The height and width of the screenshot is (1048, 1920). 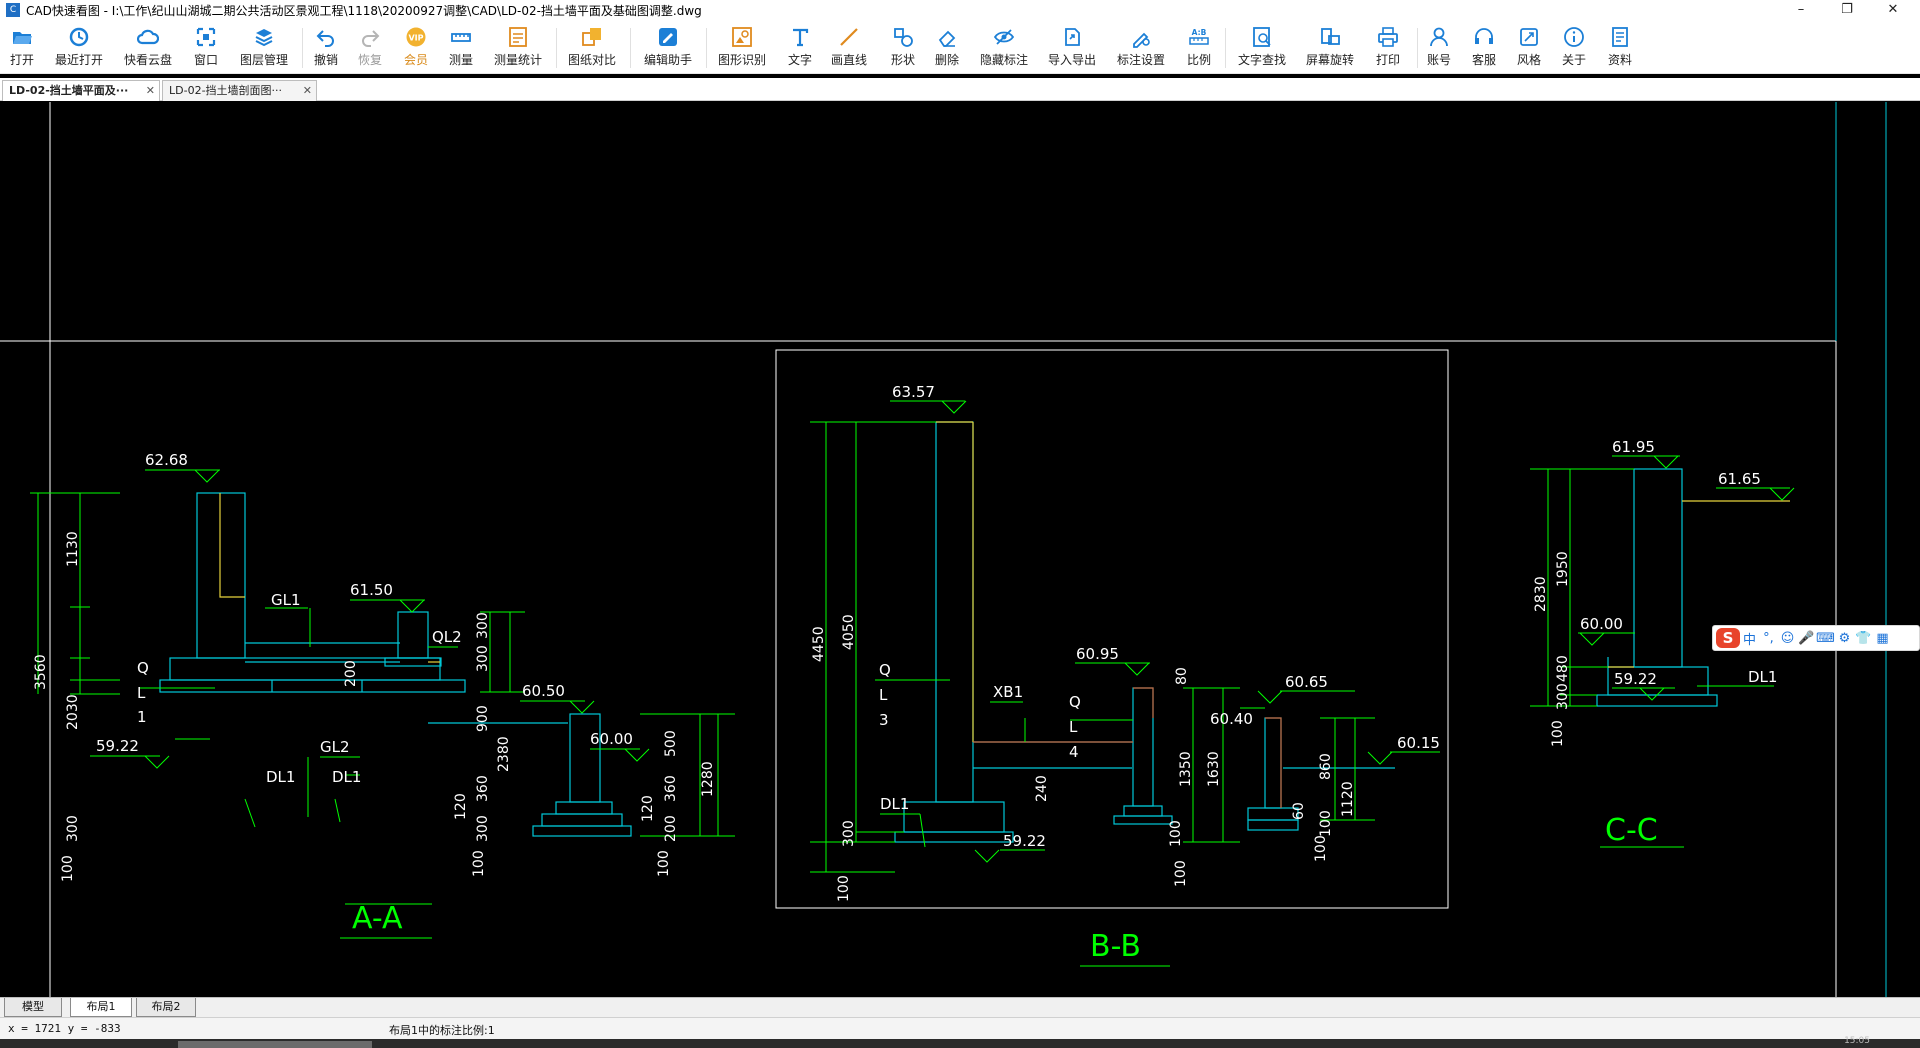 I want to click on dim-label: 1130, so click(x=73, y=549).